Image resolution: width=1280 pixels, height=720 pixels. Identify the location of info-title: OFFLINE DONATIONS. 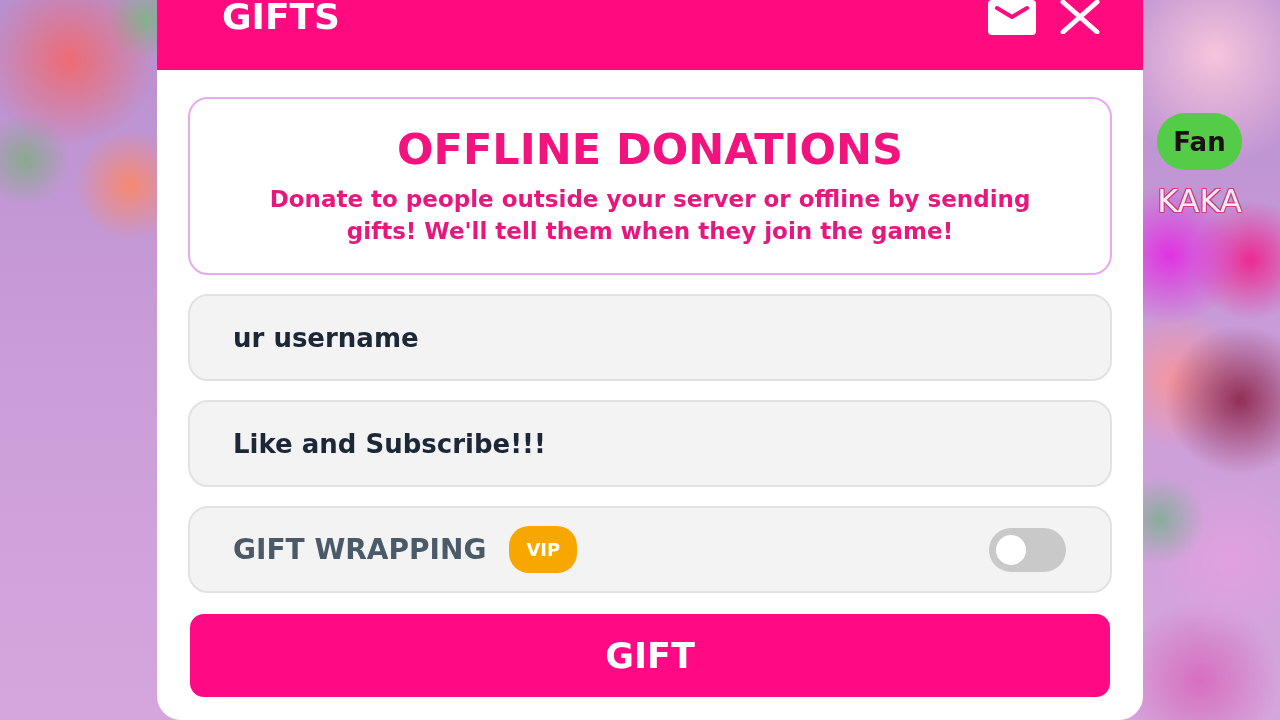
(650, 149).